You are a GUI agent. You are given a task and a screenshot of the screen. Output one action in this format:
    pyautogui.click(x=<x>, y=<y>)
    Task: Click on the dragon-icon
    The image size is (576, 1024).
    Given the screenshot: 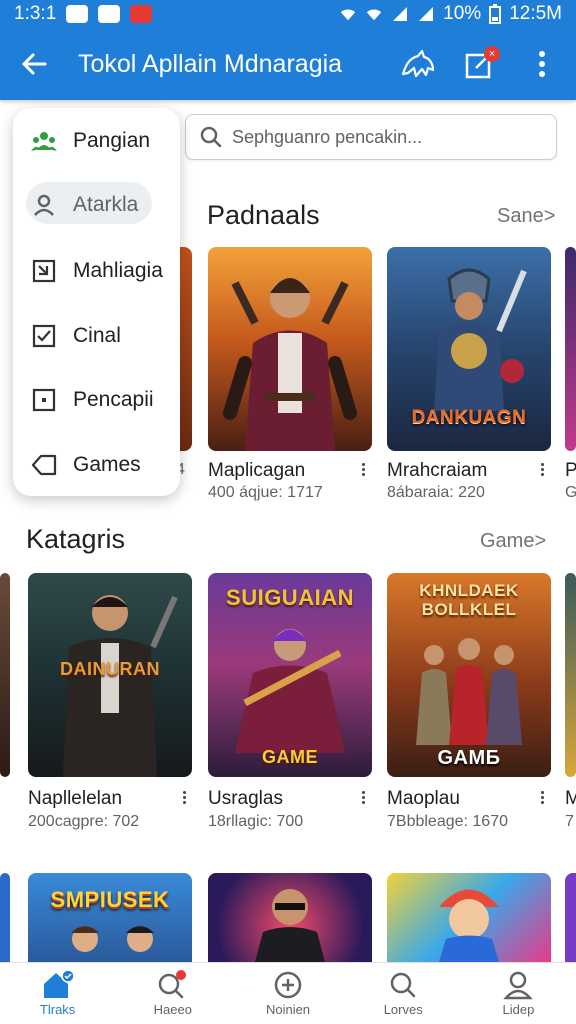 What is the action you would take?
    pyautogui.click(x=418, y=63)
    